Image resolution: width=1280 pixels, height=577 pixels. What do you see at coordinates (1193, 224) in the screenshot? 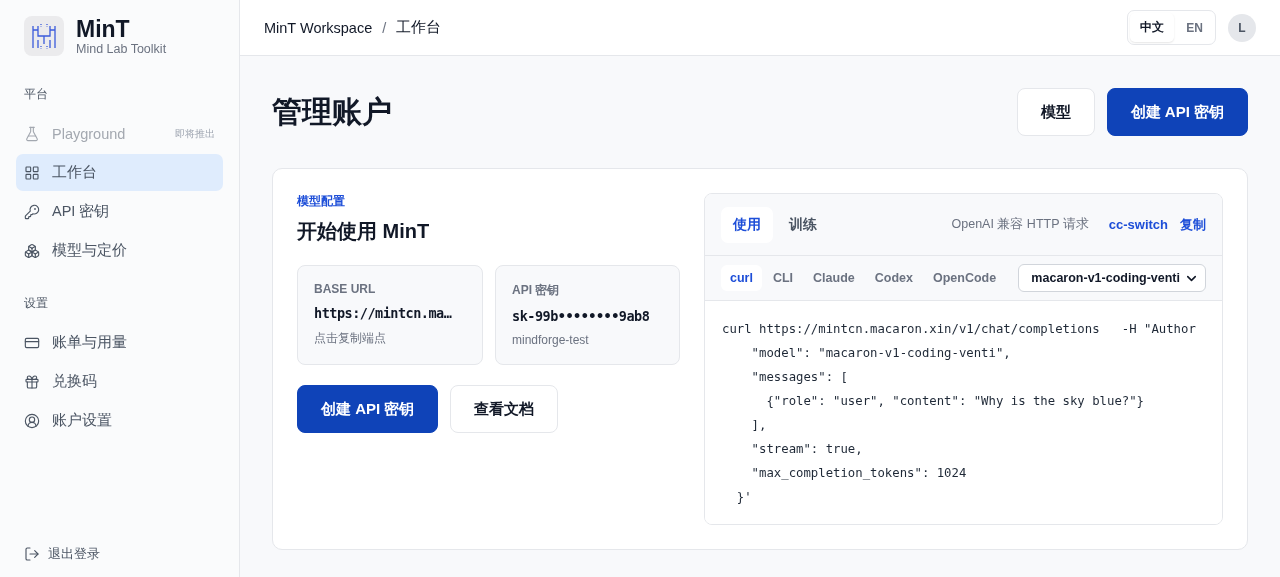
I see `copy-link: 复制` at bounding box center [1193, 224].